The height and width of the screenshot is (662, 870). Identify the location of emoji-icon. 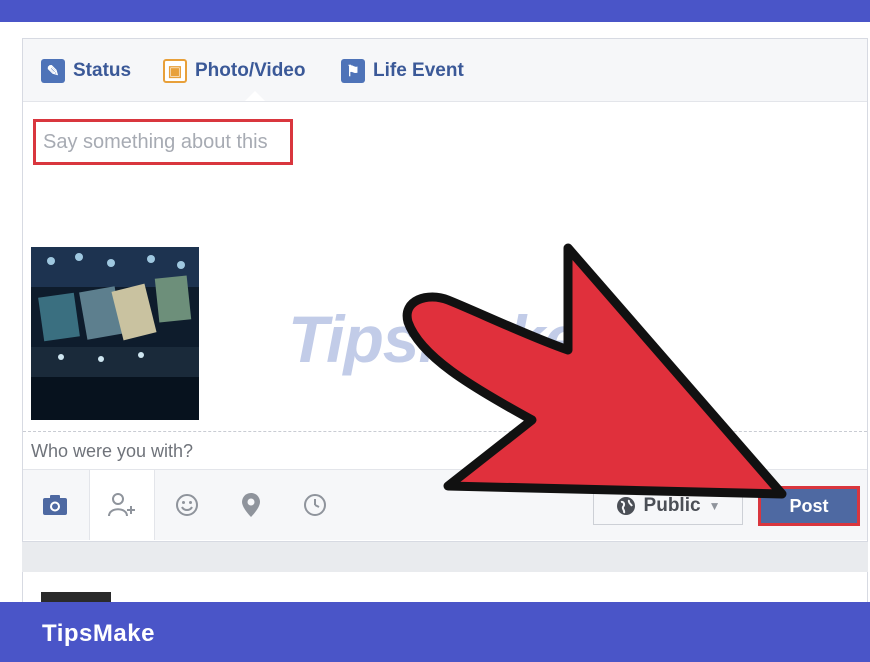
(187, 505).